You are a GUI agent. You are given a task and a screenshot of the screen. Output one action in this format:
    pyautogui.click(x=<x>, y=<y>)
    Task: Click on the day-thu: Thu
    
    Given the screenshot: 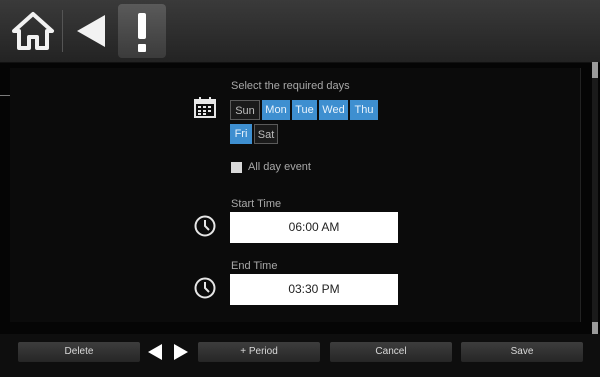 What is the action you would take?
    pyautogui.click(x=364, y=110)
    